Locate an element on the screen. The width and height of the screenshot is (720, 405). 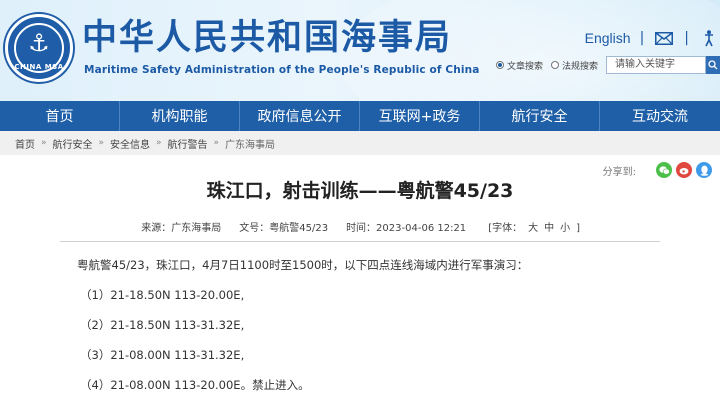
search-icon is located at coordinates (713, 65).